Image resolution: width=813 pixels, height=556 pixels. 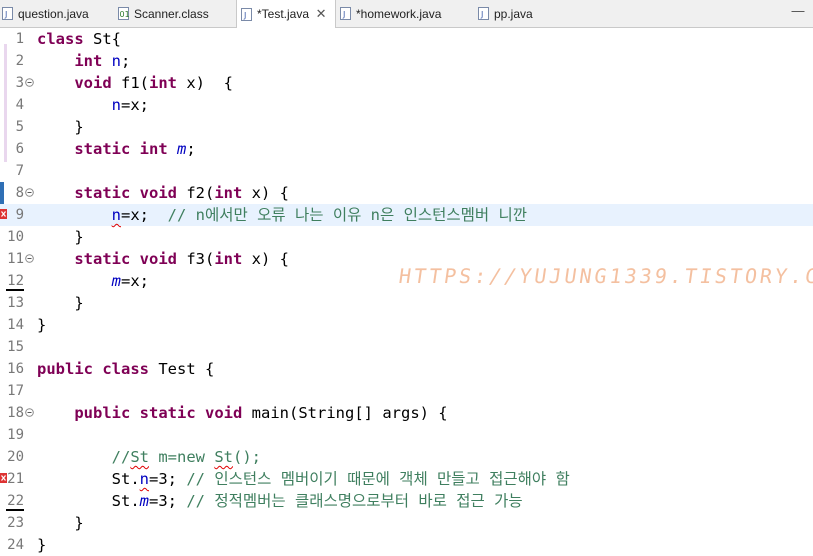 What do you see at coordinates (15, 435) in the screenshot?
I see `line-number: 19` at bounding box center [15, 435].